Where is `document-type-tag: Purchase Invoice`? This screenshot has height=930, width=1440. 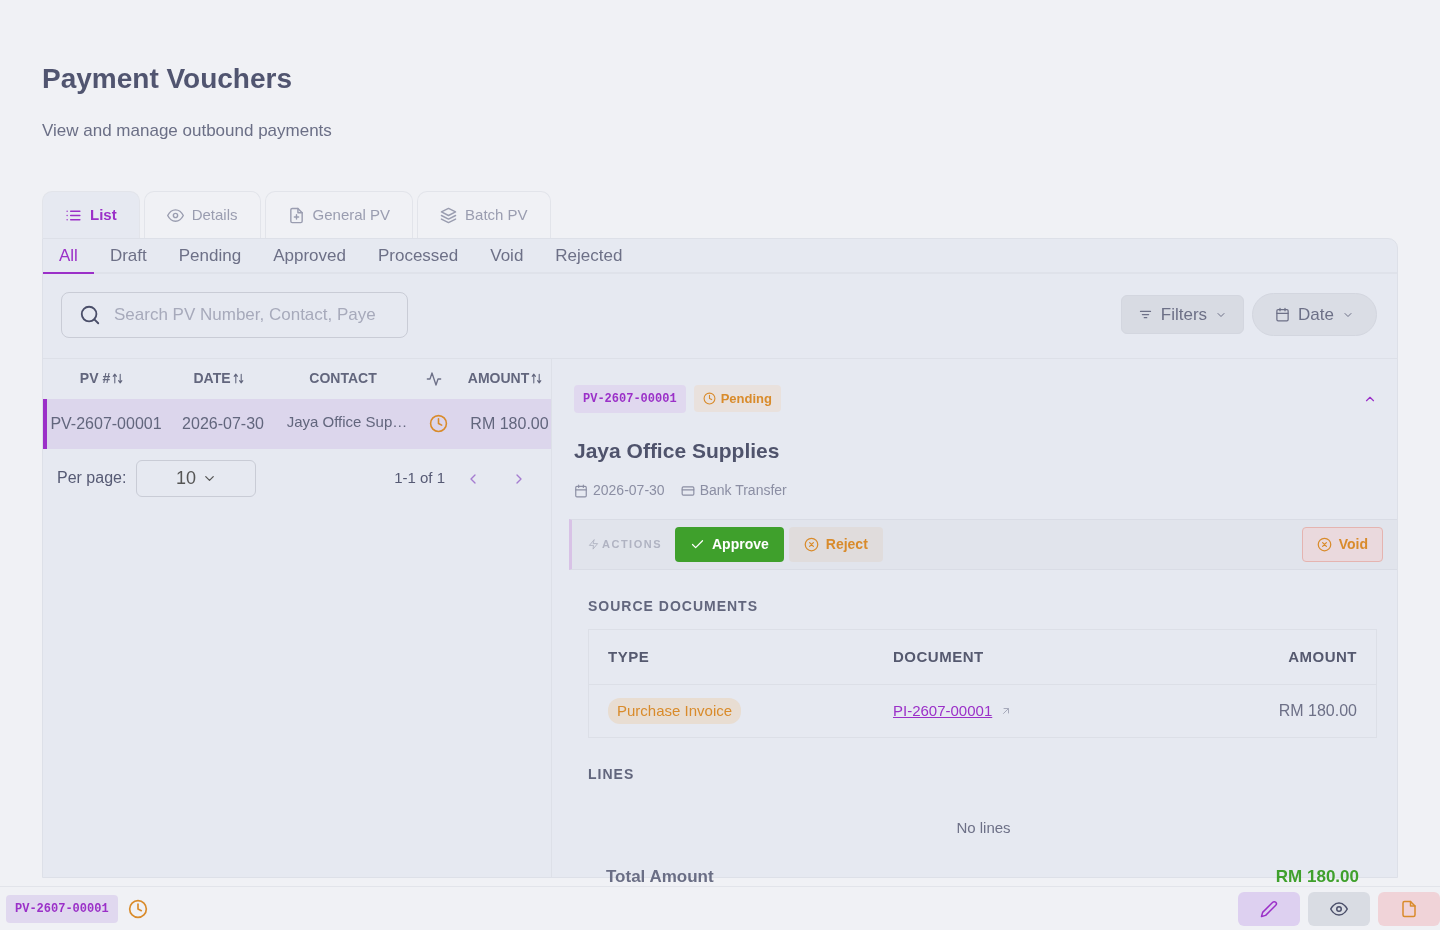 document-type-tag: Purchase Invoice is located at coordinates (675, 711).